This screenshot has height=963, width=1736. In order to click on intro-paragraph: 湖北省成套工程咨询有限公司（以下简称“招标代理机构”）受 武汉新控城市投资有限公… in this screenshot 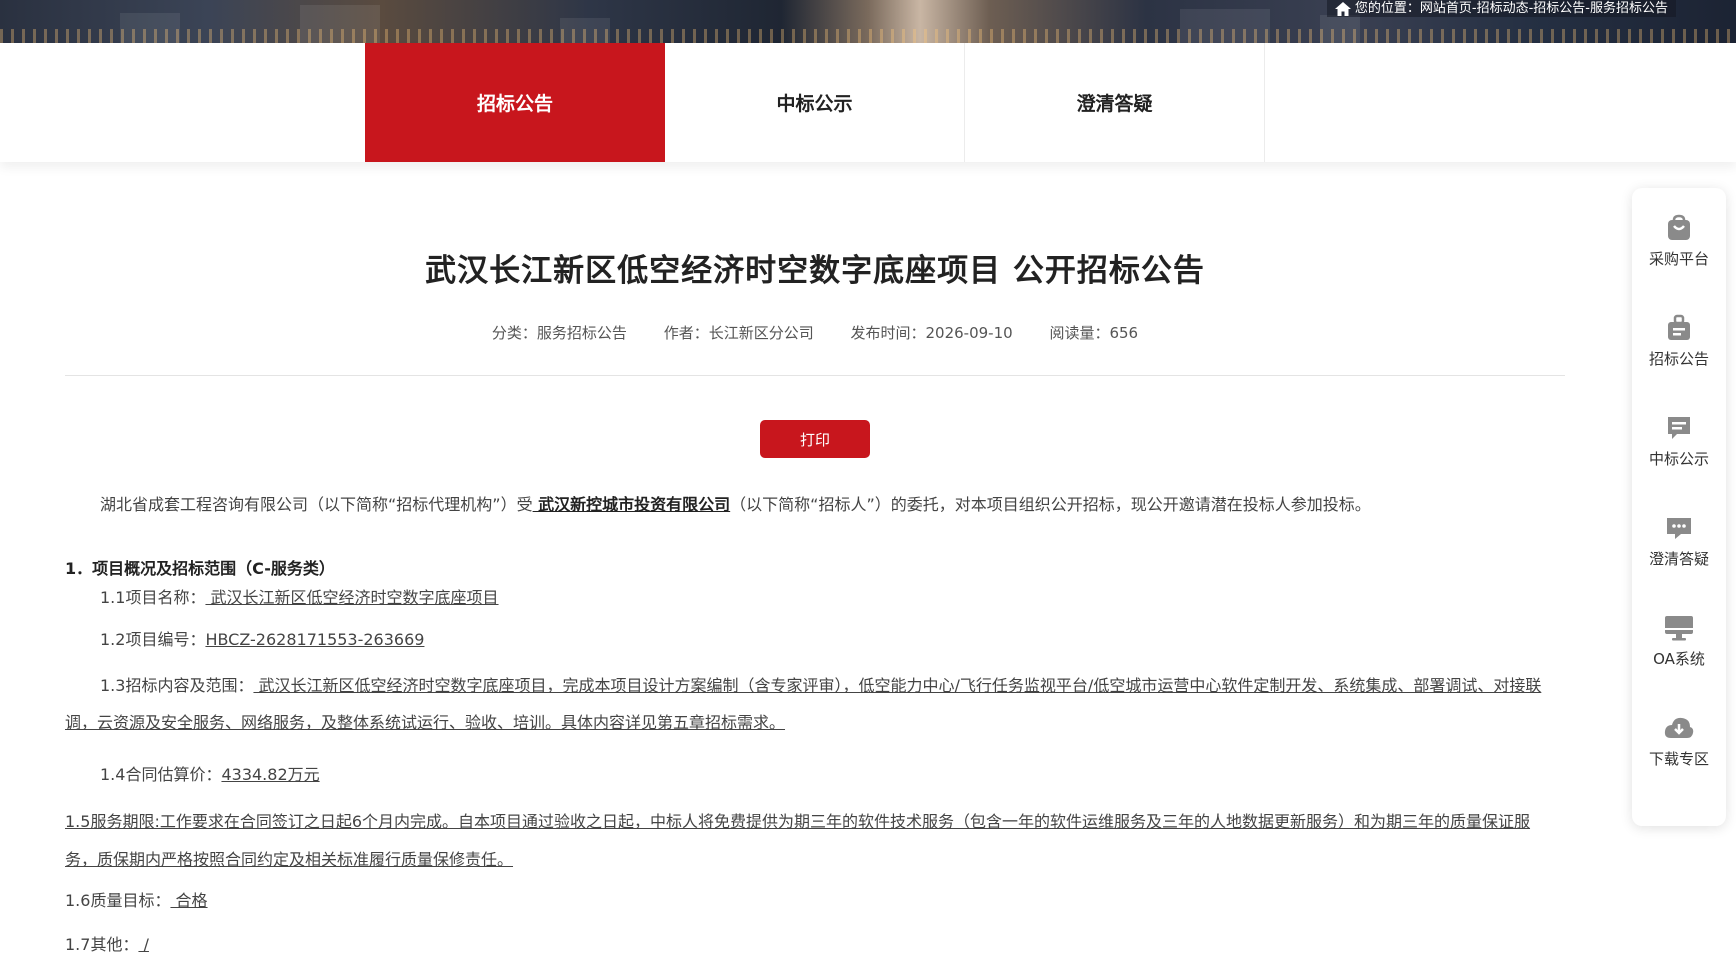, I will do `click(735, 504)`.